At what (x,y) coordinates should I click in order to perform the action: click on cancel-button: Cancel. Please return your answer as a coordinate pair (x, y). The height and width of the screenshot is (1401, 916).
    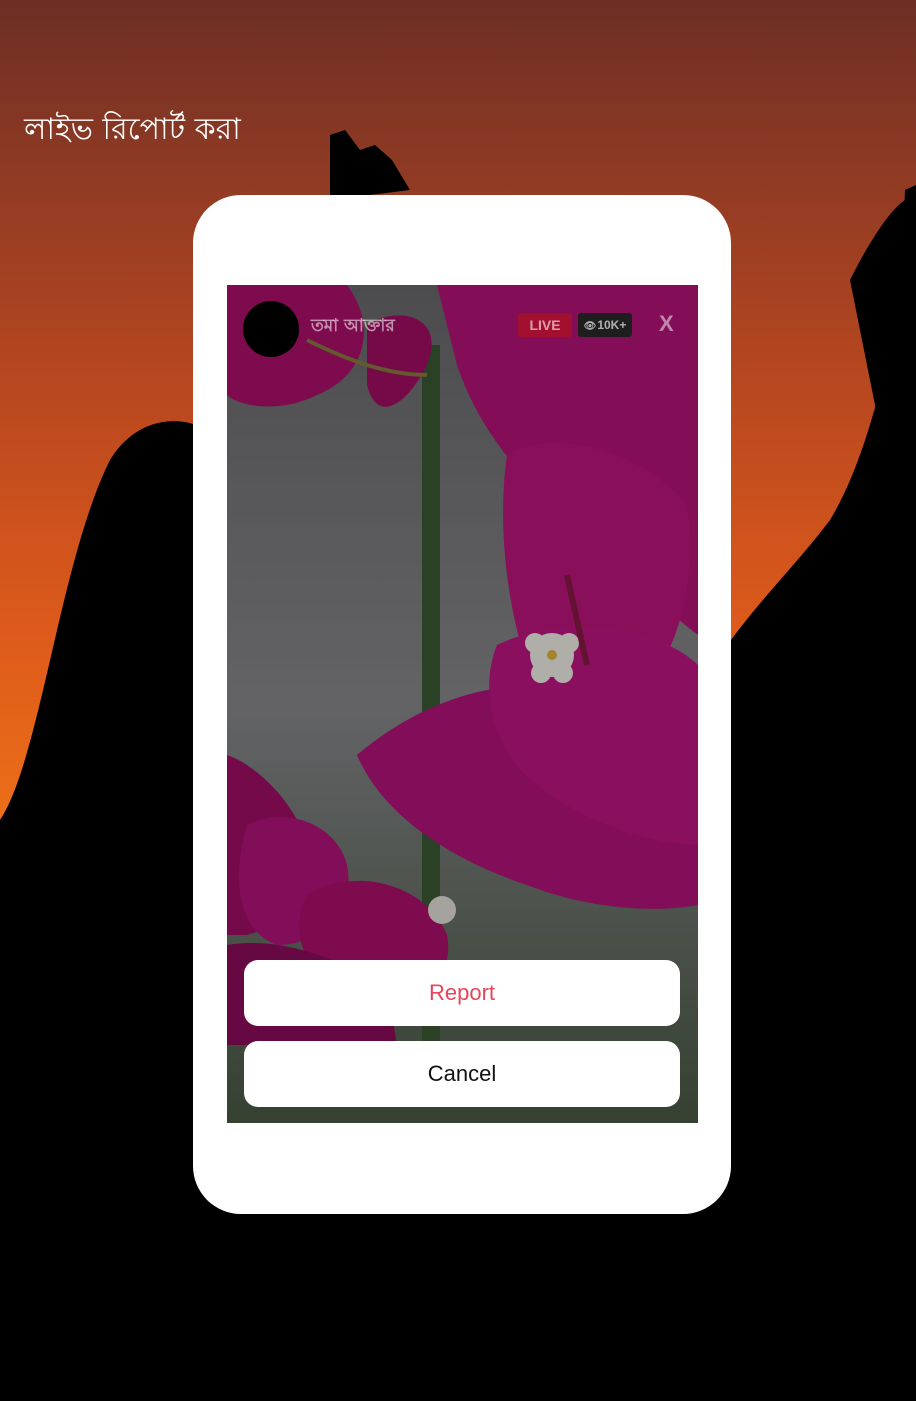
    Looking at the image, I should click on (462, 1074).